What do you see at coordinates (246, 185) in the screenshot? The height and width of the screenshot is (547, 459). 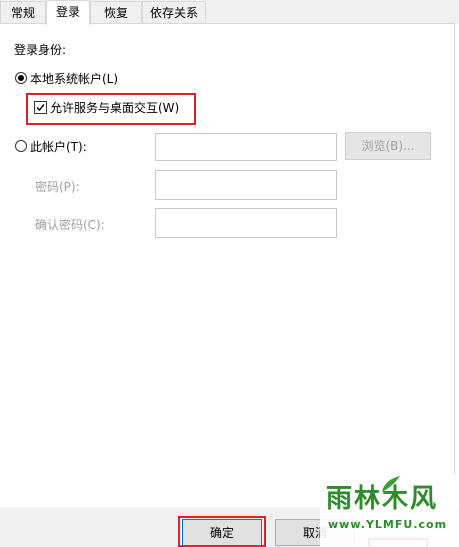 I see `password-field` at bounding box center [246, 185].